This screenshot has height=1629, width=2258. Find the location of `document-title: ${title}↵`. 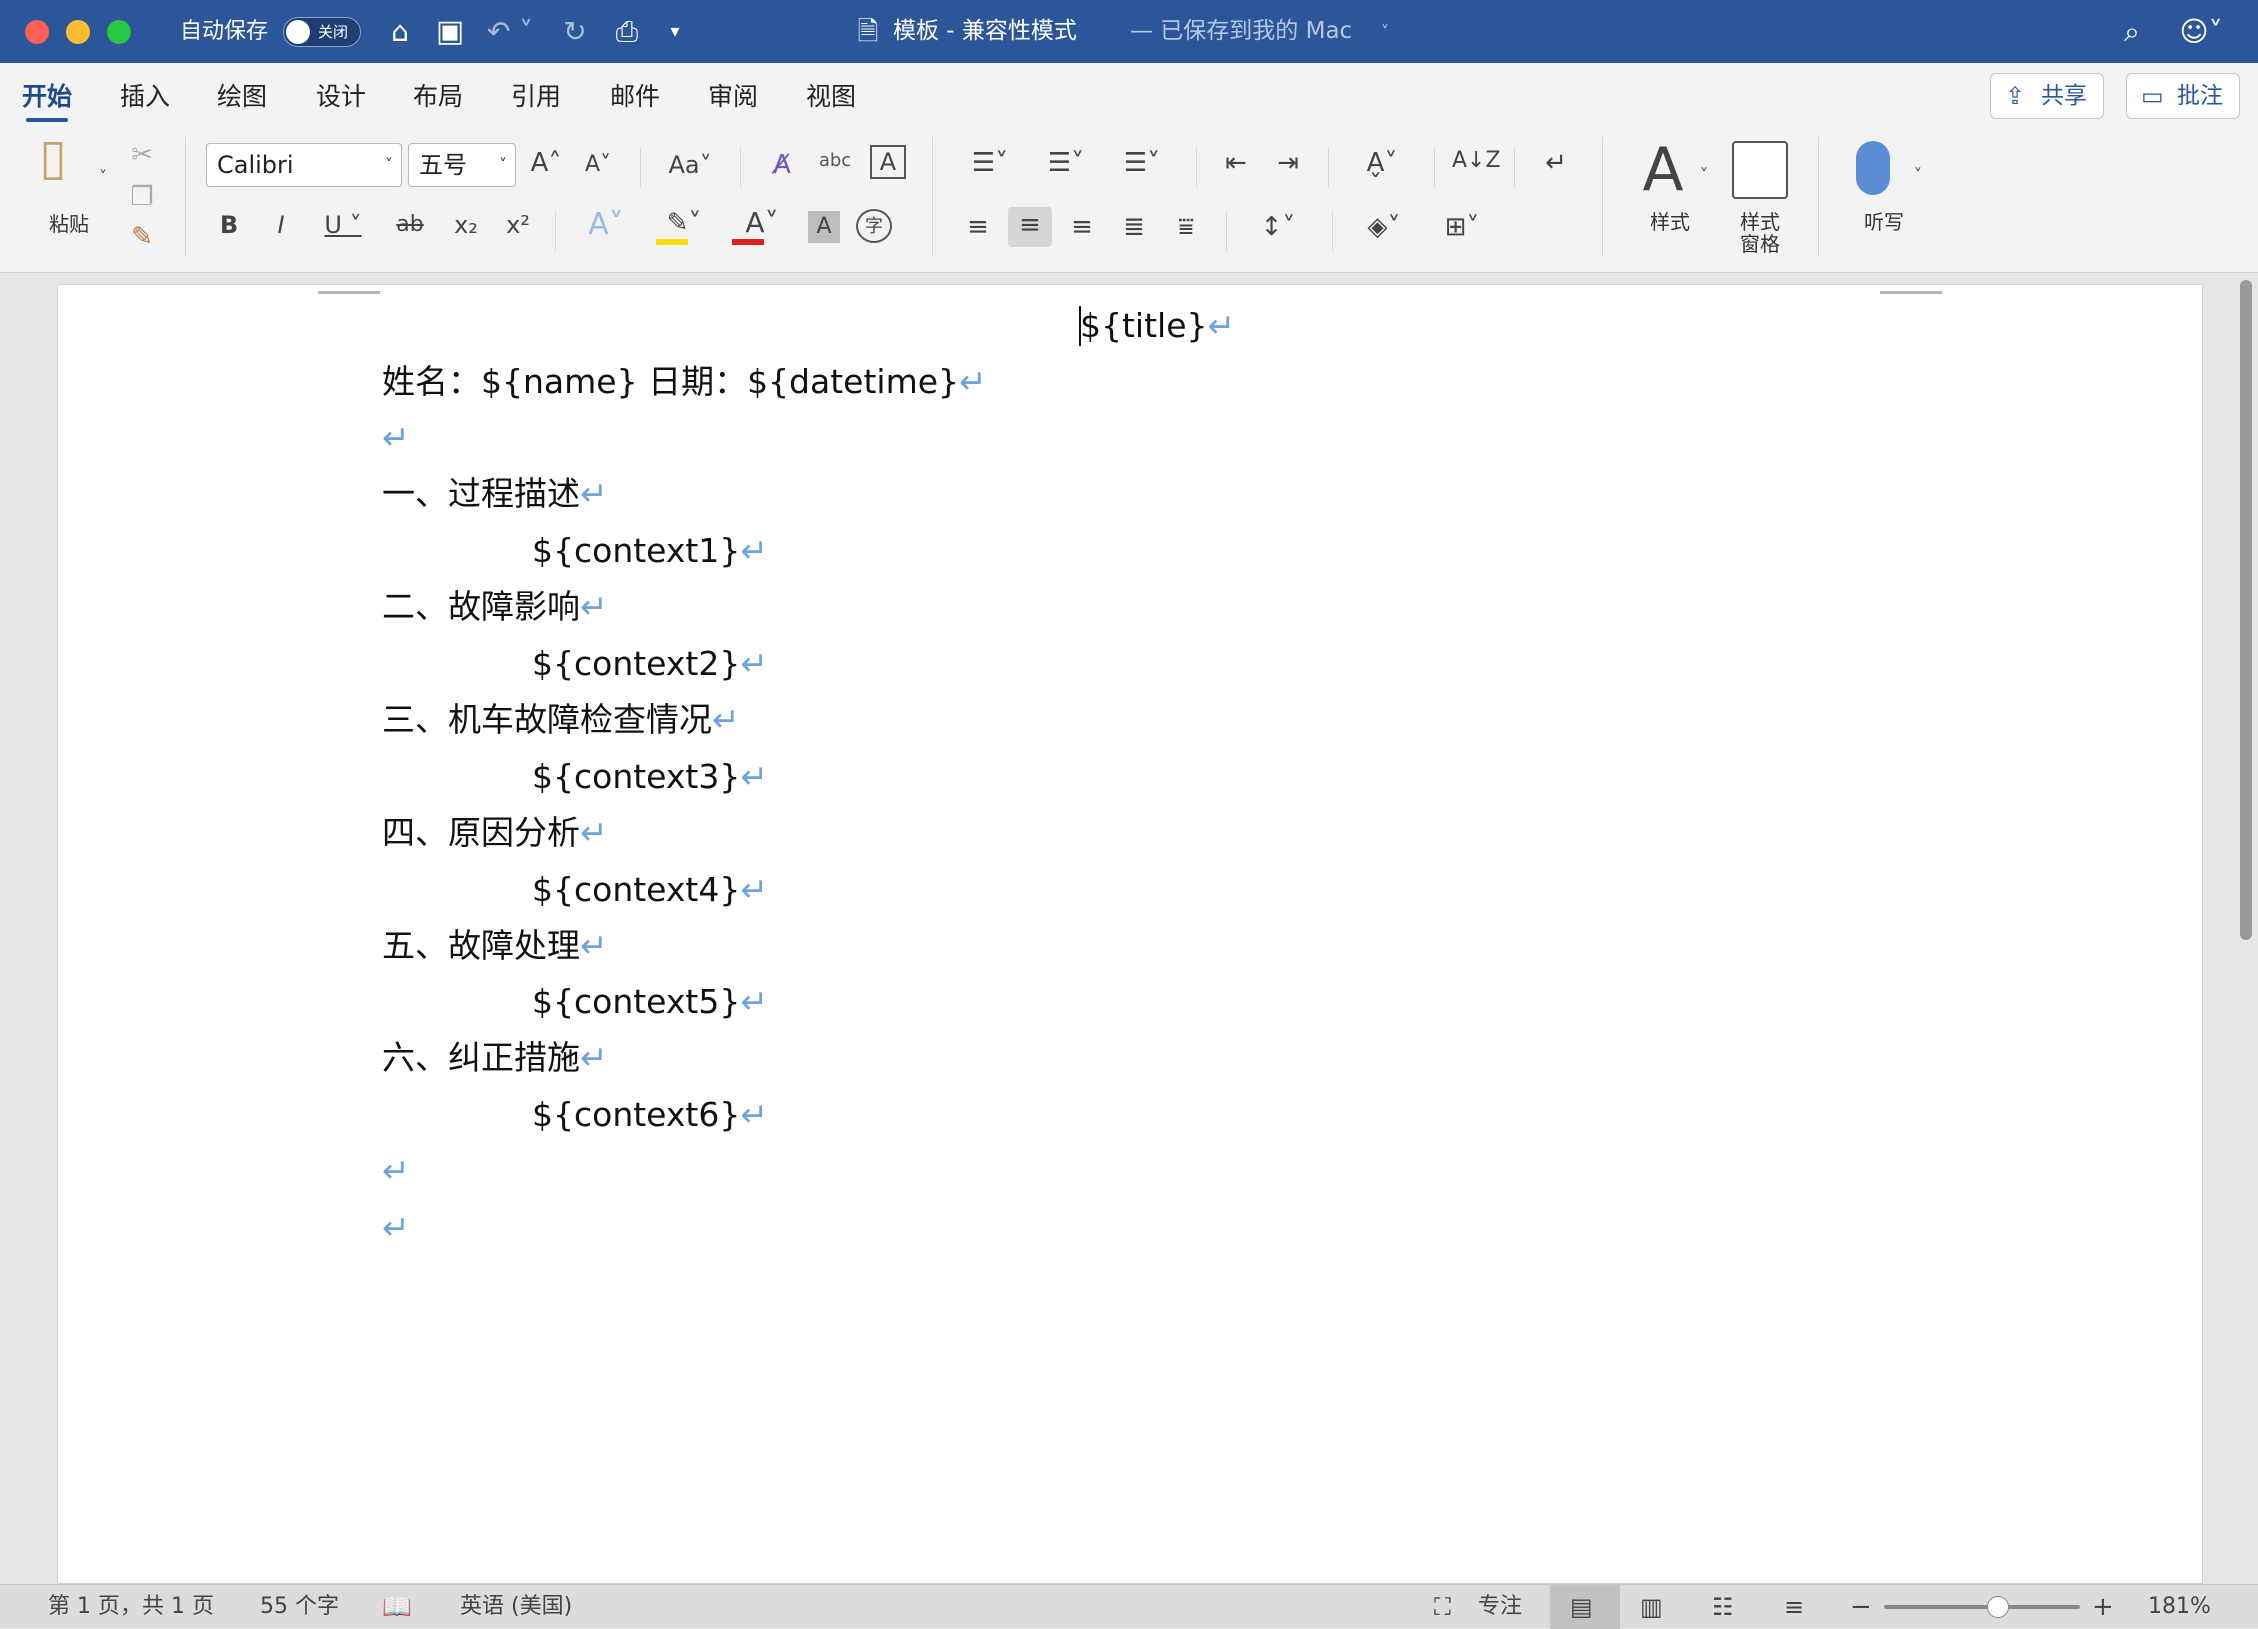

document-title: ${title}↵ is located at coordinates (1157, 326).